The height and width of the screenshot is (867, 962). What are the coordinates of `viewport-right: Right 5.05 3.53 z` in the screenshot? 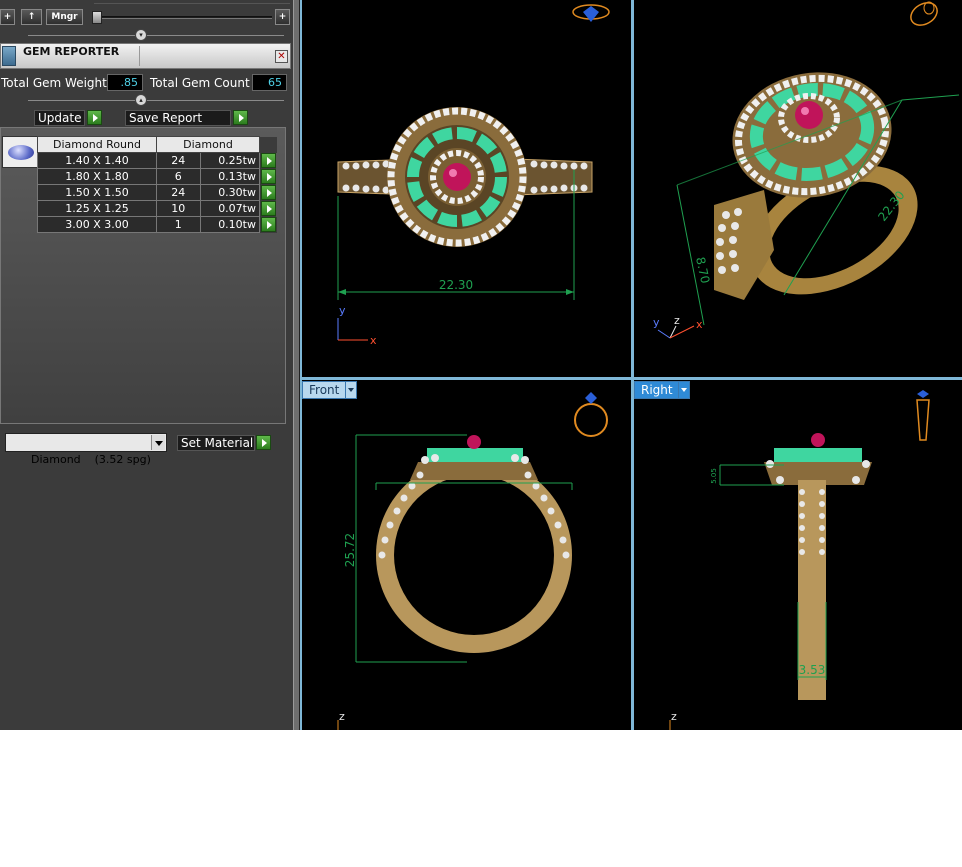 It's located at (798, 555).